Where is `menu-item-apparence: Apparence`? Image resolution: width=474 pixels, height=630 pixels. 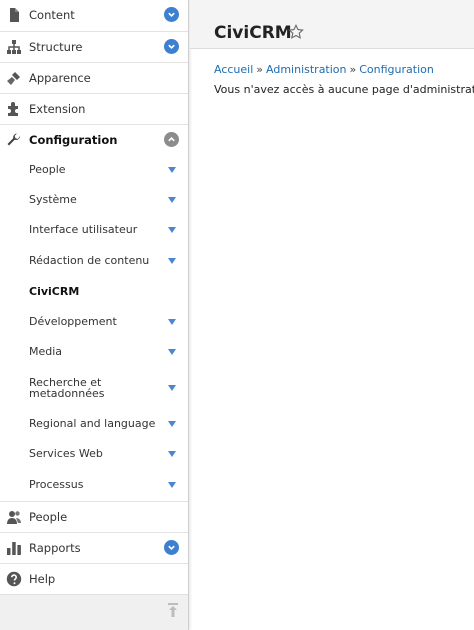 menu-item-apparence: Apparence is located at coordinates (94, 77).